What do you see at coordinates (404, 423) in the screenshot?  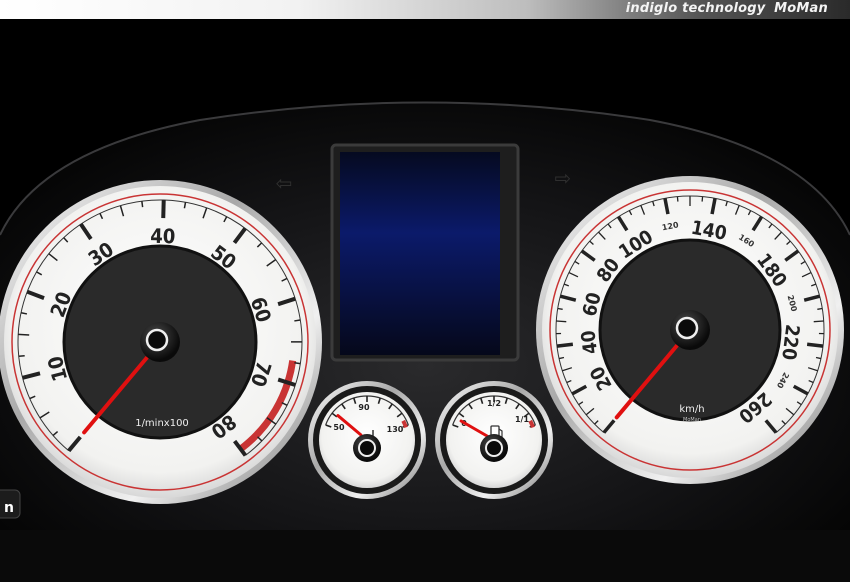 I see `temp-red-mark` at bounding box center [404, 423].